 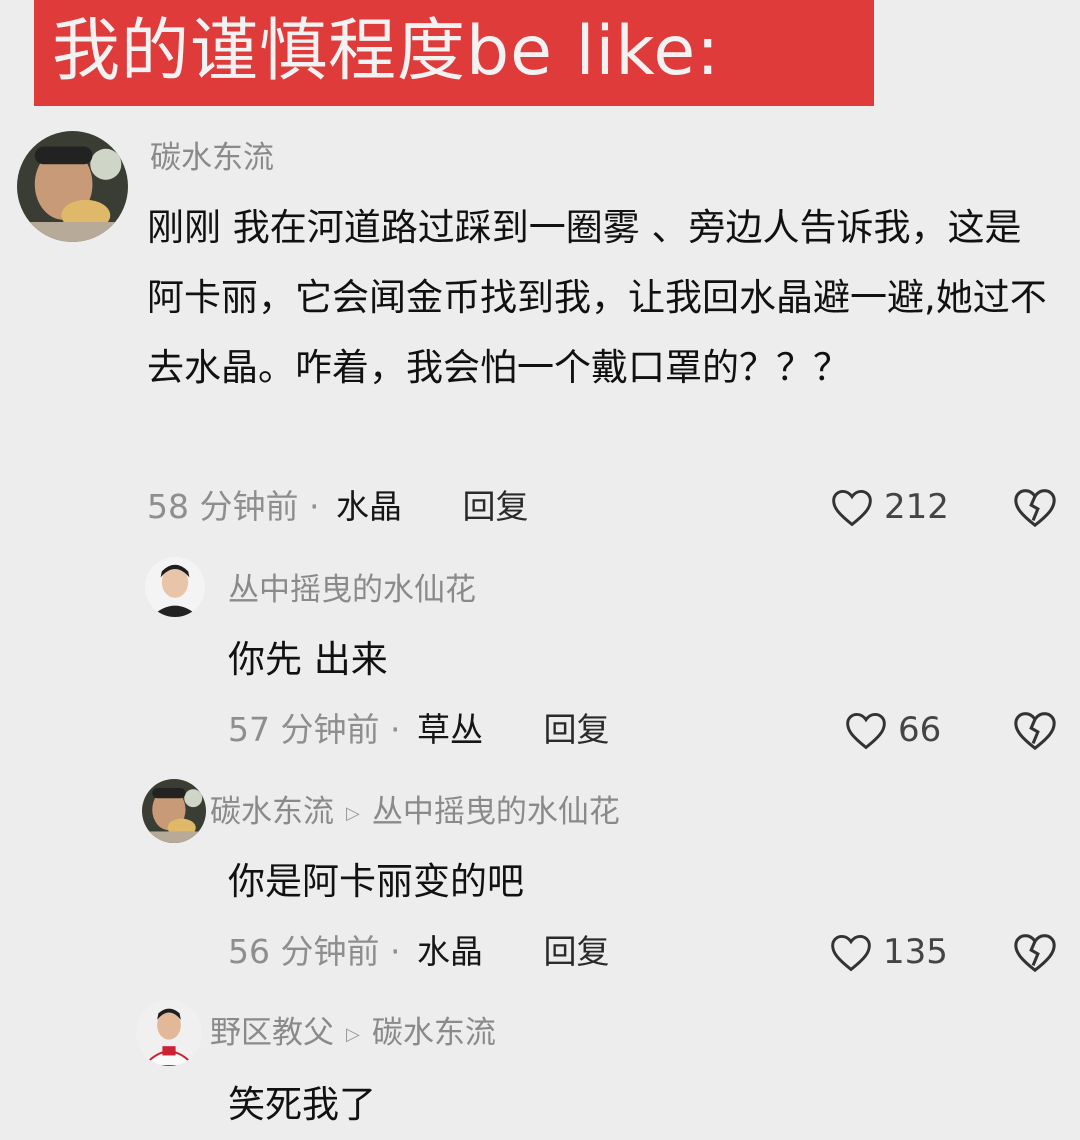 I want to click on reply-time: 57 分钟前 ·, so click(x=314, y=729).